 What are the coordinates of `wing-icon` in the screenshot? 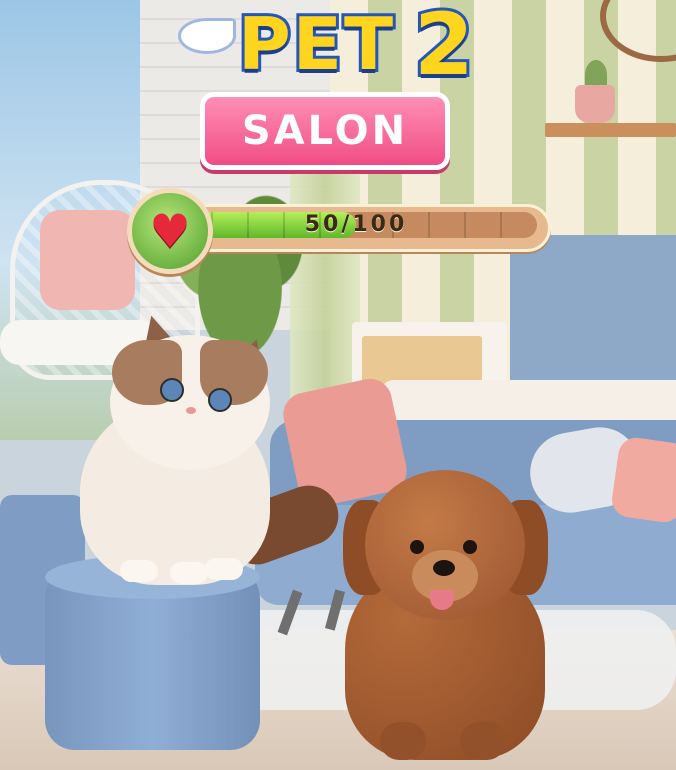 It's located at (207, 36).